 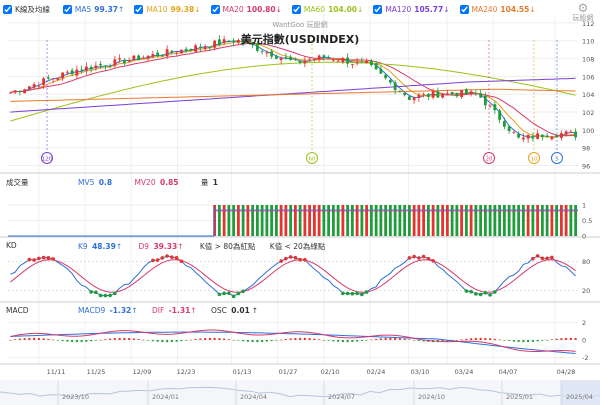 What do you see at coordinates (139, 9) in the screenshot?
I see `ma10-checkbox` at bounding box center [139, 9].